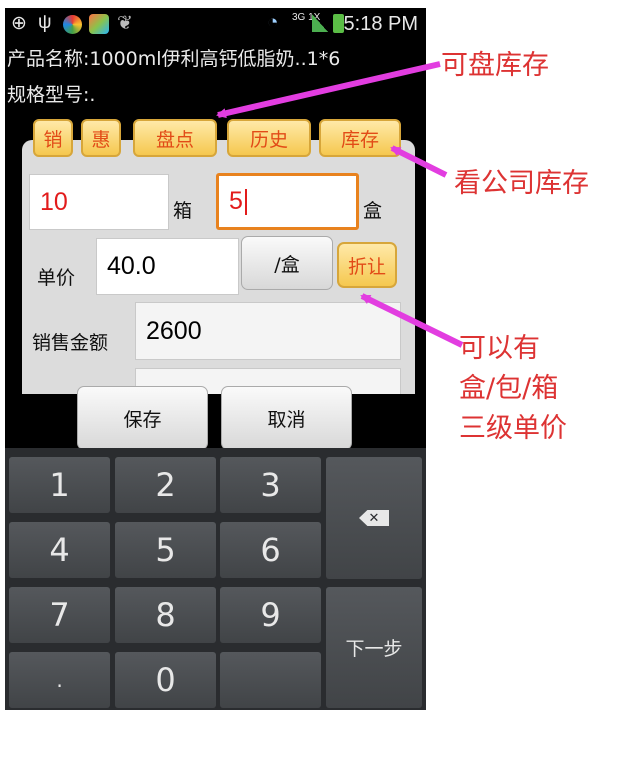  What do you see at coordinates (19, 23) in the screenshot?
I see `gps-icon: ⊕` at bounding box center [19, 23].